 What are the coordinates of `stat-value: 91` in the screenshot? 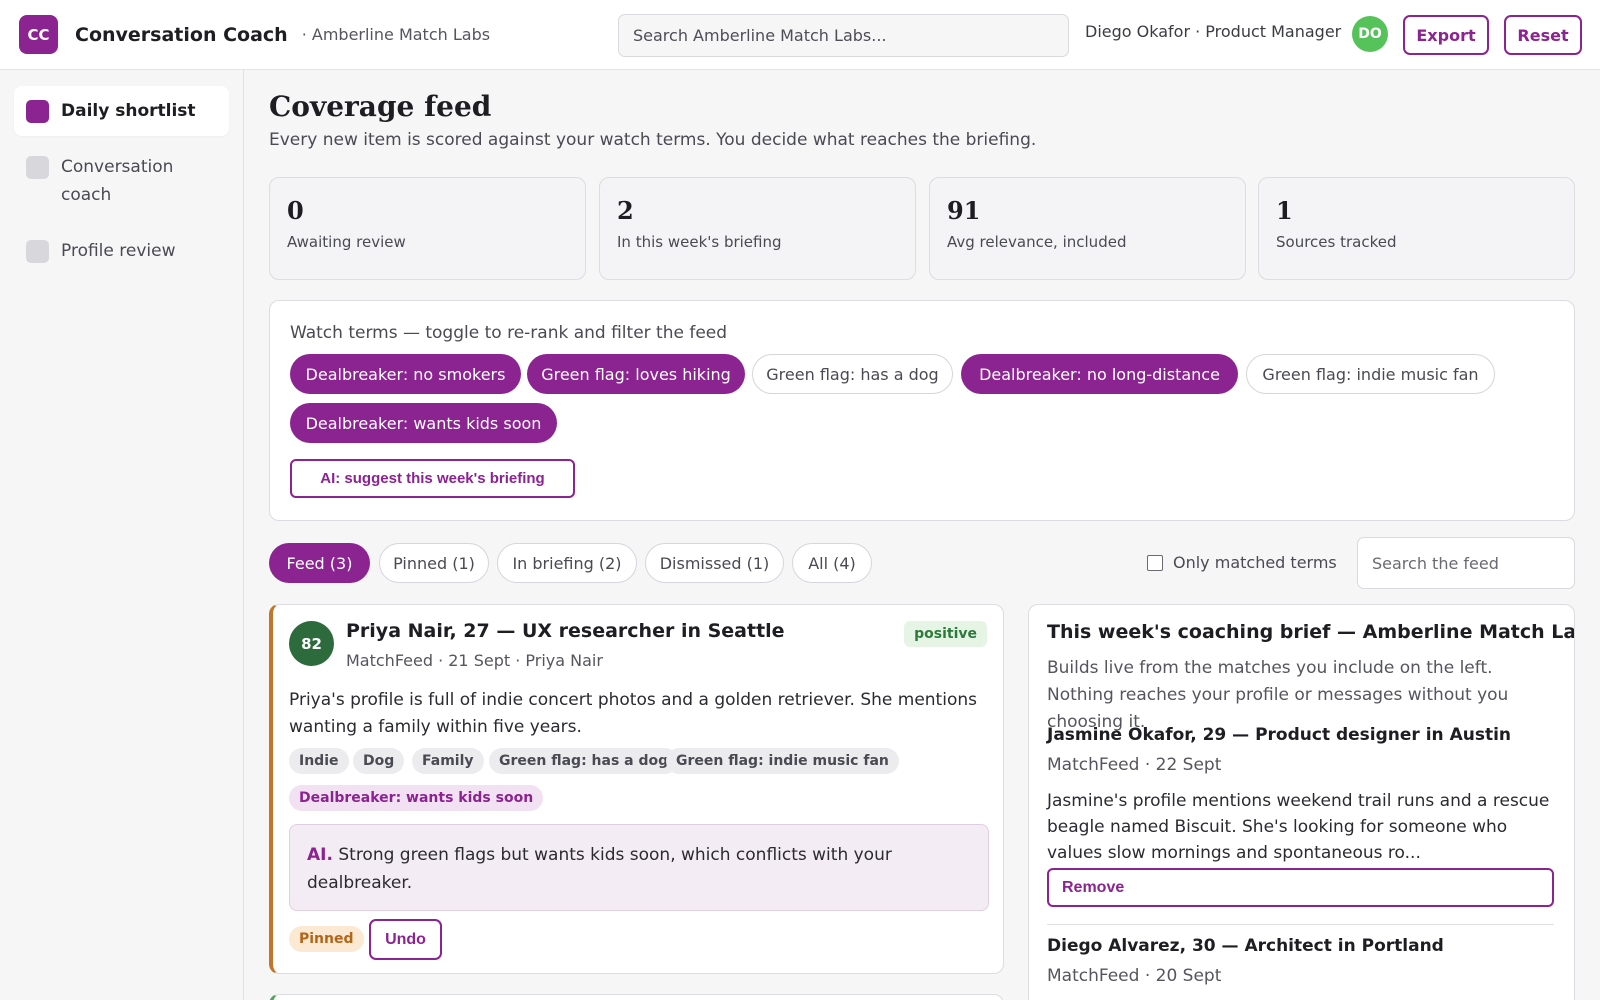 It's located at (964, 210).